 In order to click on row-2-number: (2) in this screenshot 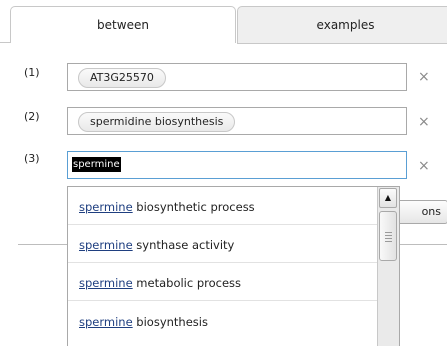, I will do `click(32, 116)`.